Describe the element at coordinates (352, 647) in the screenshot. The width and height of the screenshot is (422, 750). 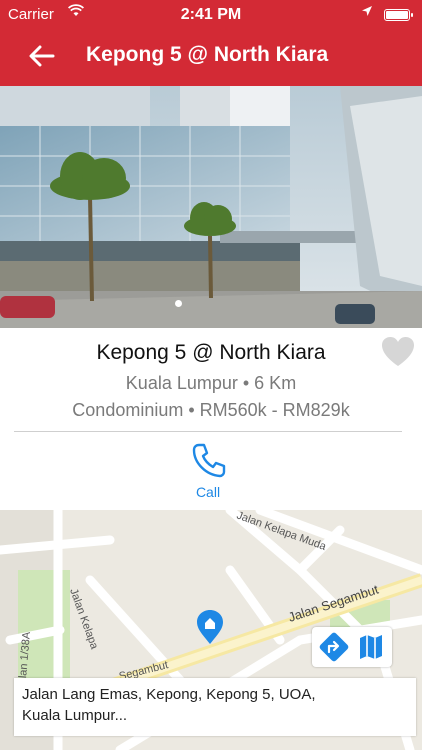
I see `map-action-buttons` at that location.